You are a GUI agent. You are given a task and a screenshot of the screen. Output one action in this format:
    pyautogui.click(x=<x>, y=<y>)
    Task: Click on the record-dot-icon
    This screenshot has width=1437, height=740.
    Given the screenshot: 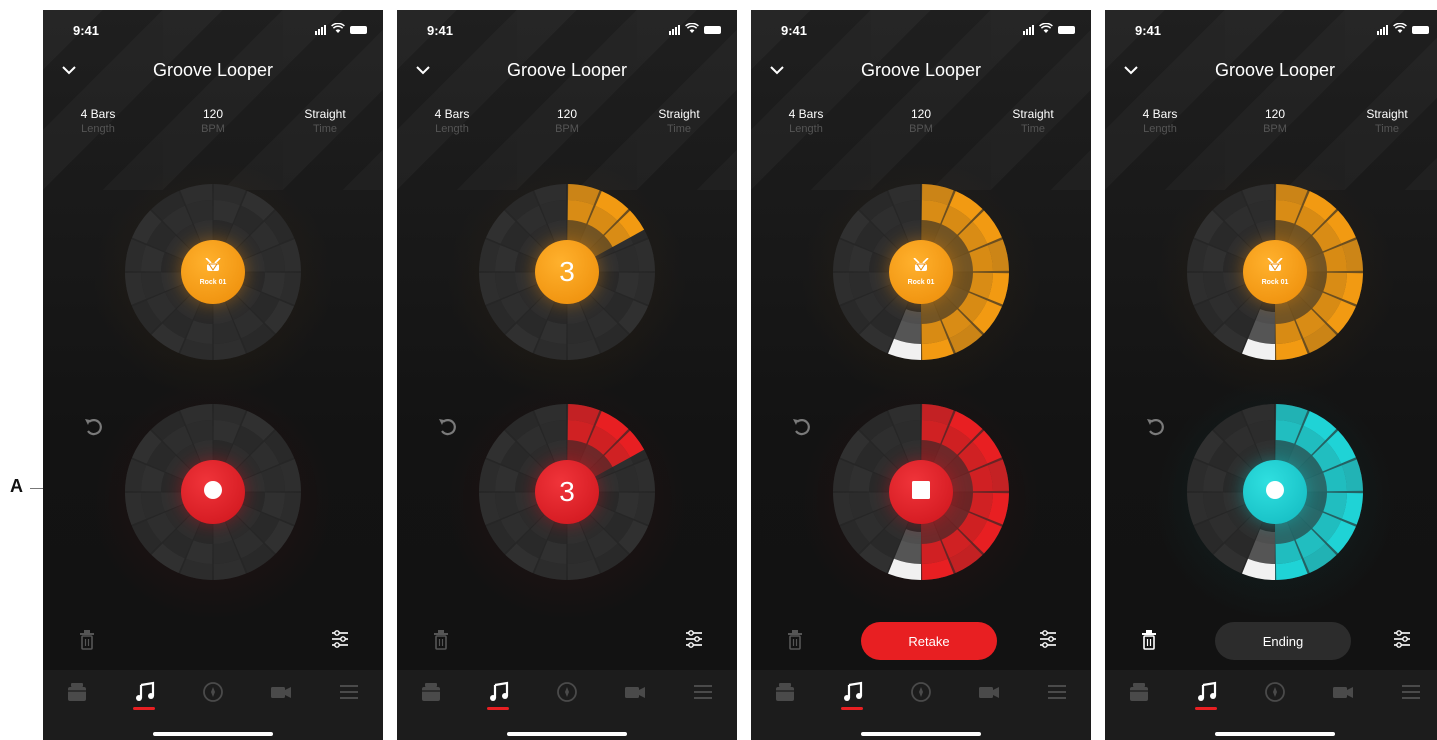 What is the action you would take?
    pyautogui.click(x=1275, y=492)
    